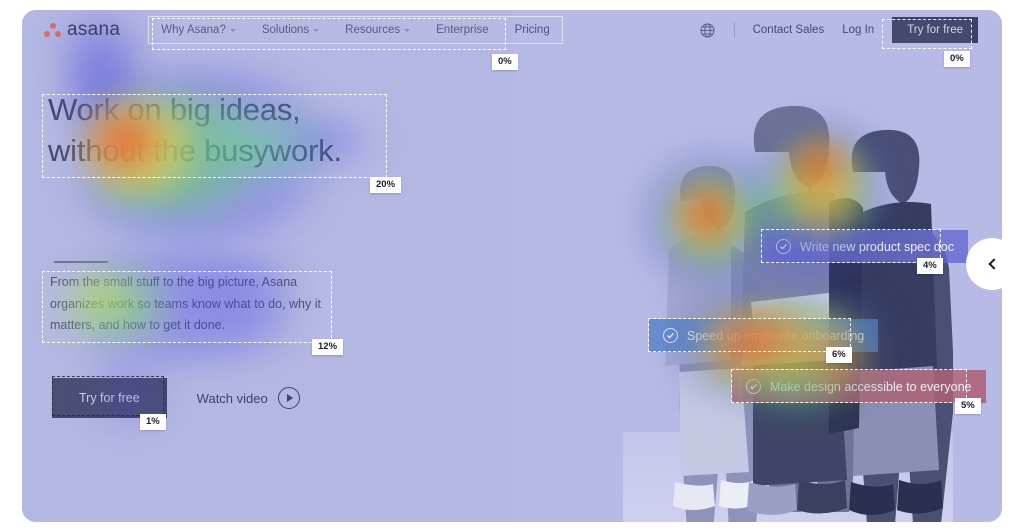  What do you see at coordinates (214, 136) in the screenshot?
I see `selection-box-headline` at bounding box center [214, 136].